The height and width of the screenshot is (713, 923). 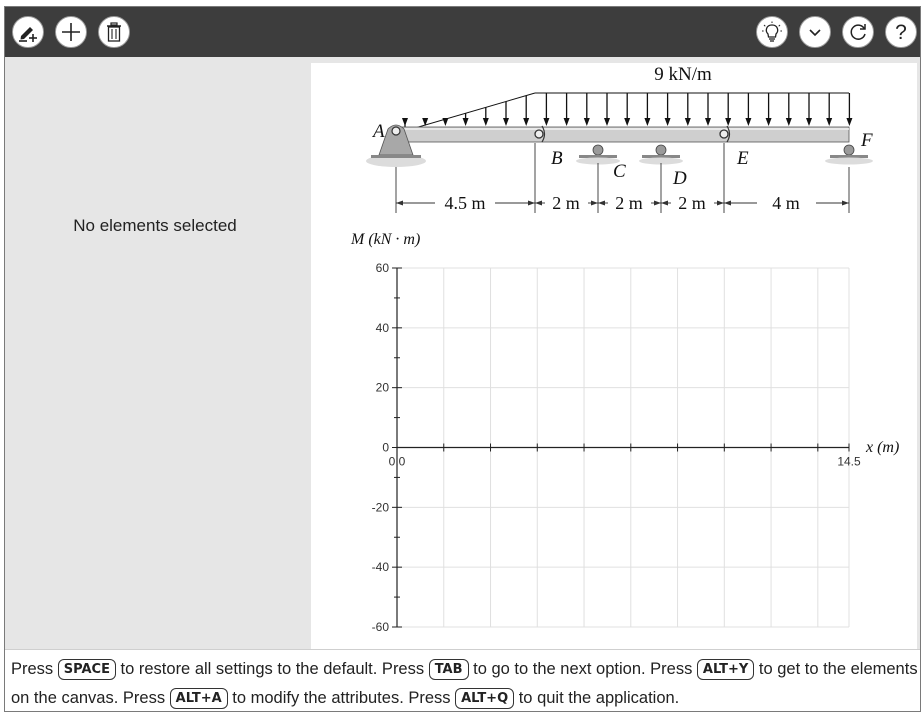 I want to click on trash-icon, so click(x=114, y=32).